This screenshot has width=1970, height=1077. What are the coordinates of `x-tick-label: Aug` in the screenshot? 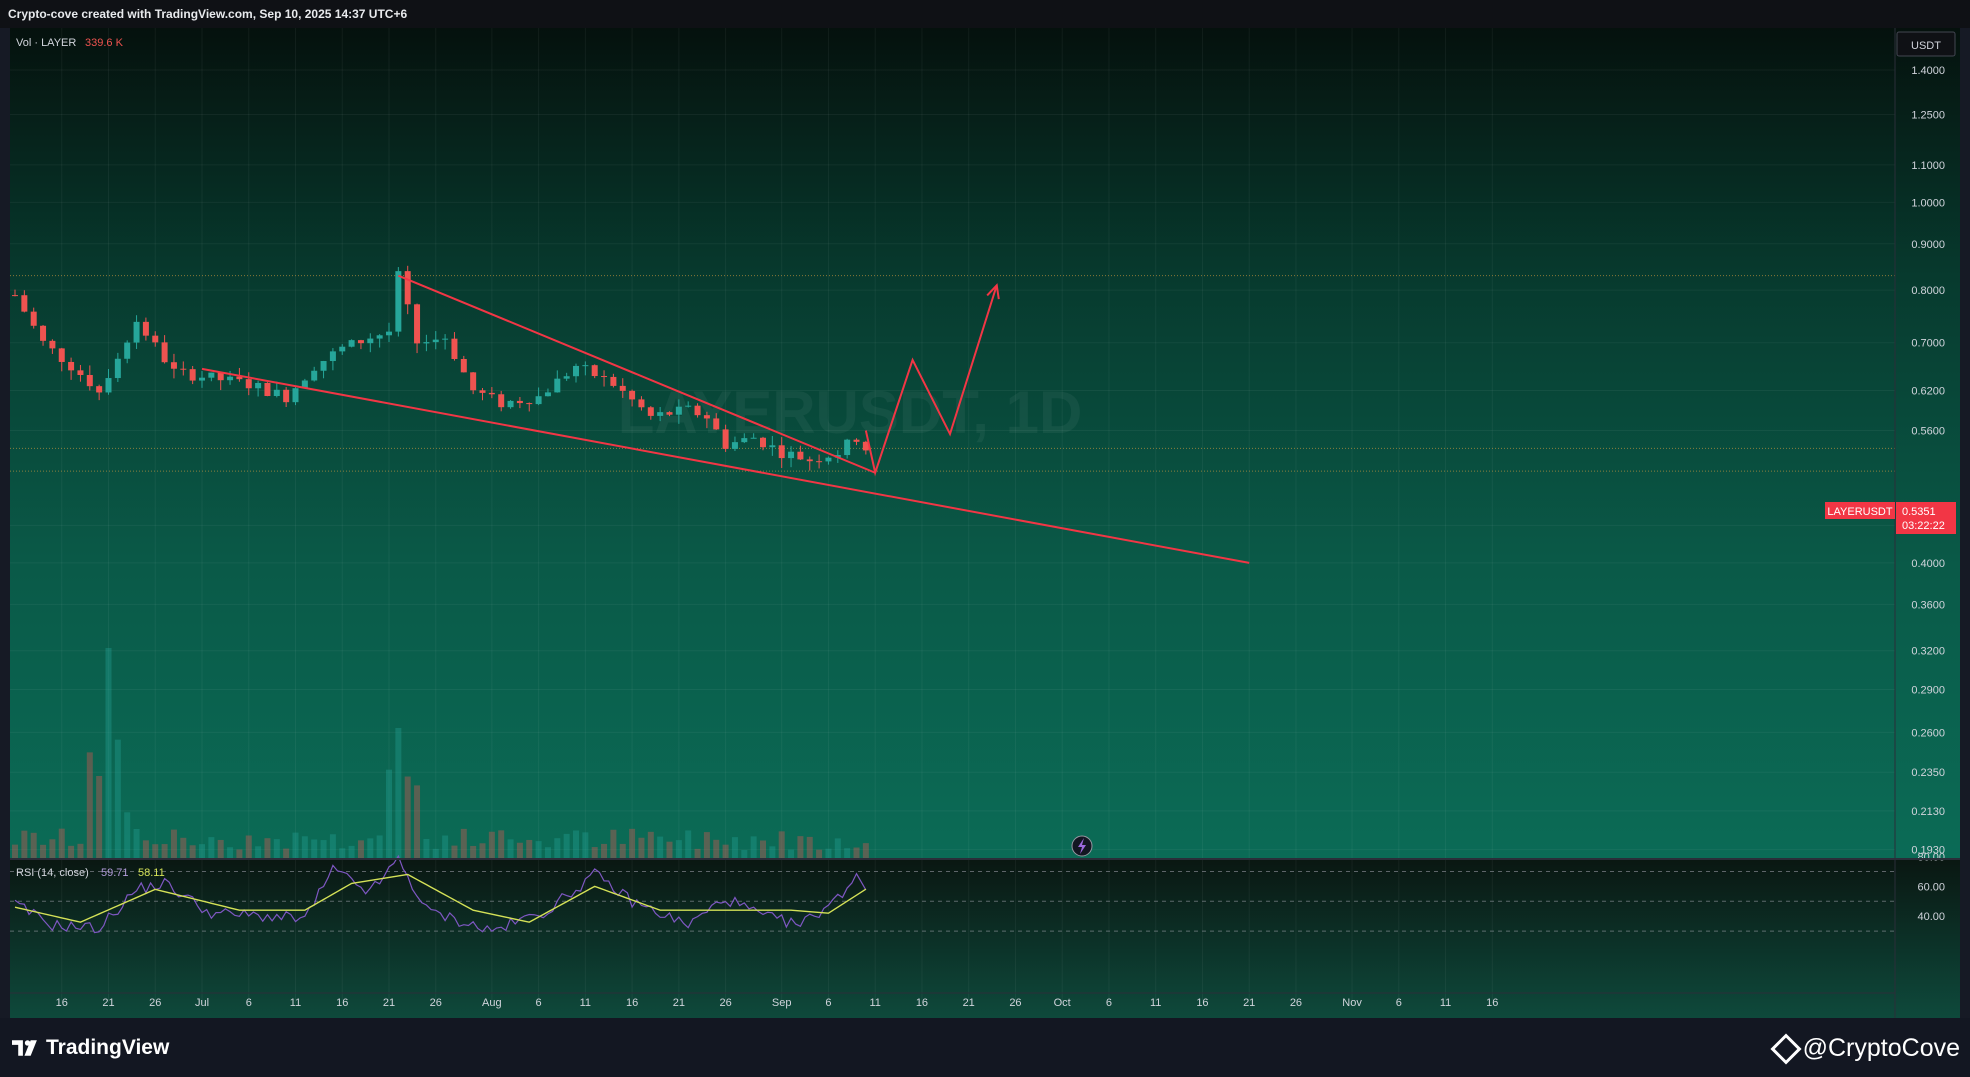 It's located at (492, 1003).